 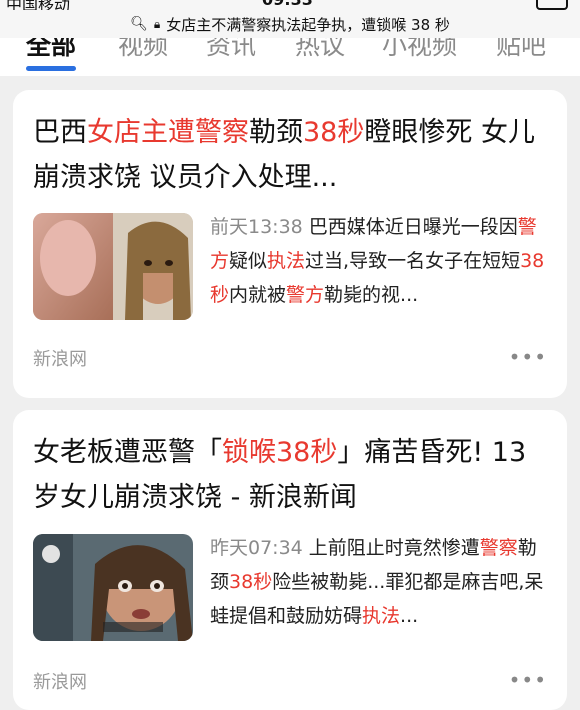 I want to click on lock-icon: 🔒︎, so click(x=157, y=23).